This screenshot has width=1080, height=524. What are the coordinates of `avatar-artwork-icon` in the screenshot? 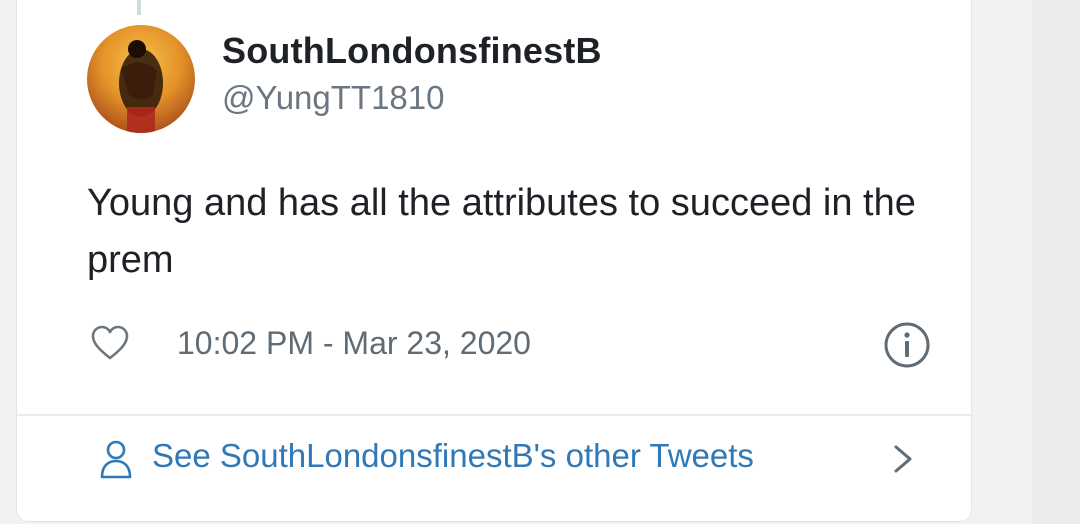 It's located at (141, 86).